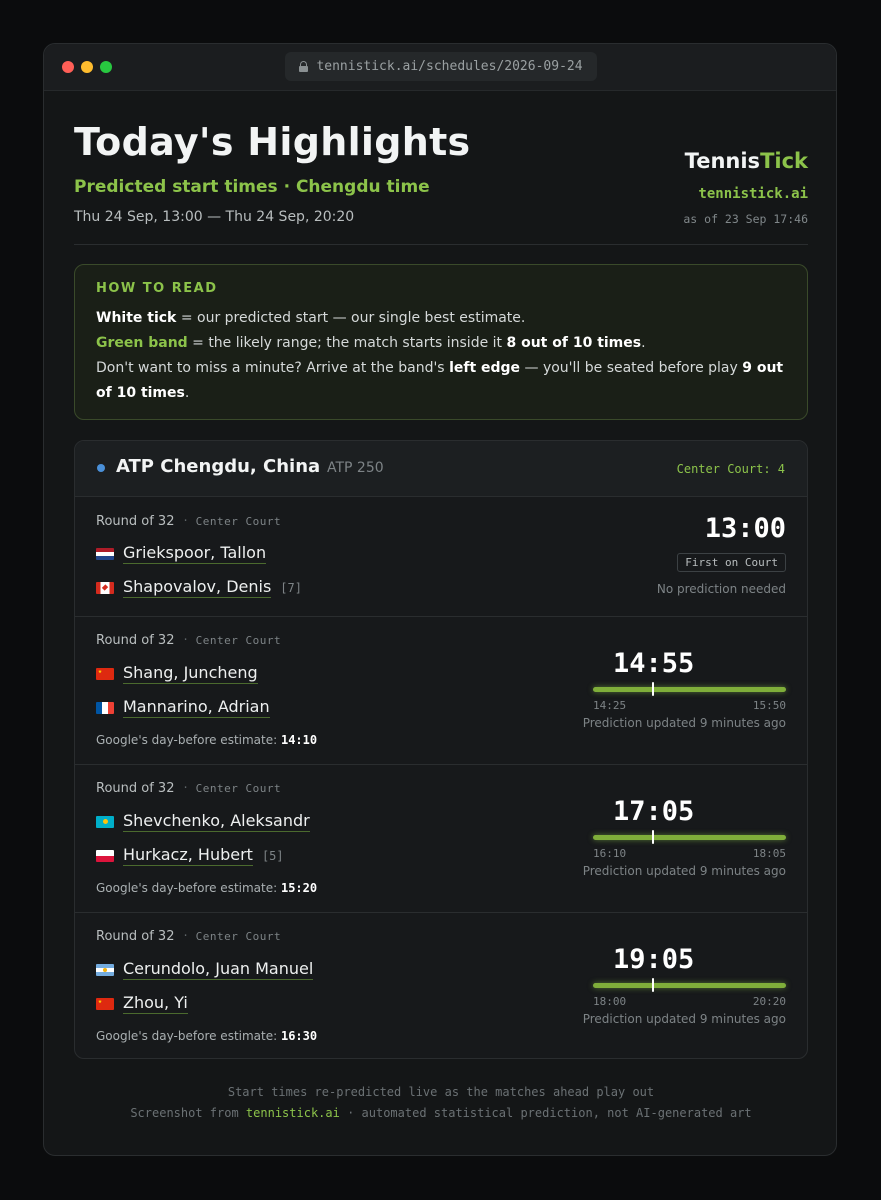  I want to click on white-tick-term: White tick, so click(136, 318).